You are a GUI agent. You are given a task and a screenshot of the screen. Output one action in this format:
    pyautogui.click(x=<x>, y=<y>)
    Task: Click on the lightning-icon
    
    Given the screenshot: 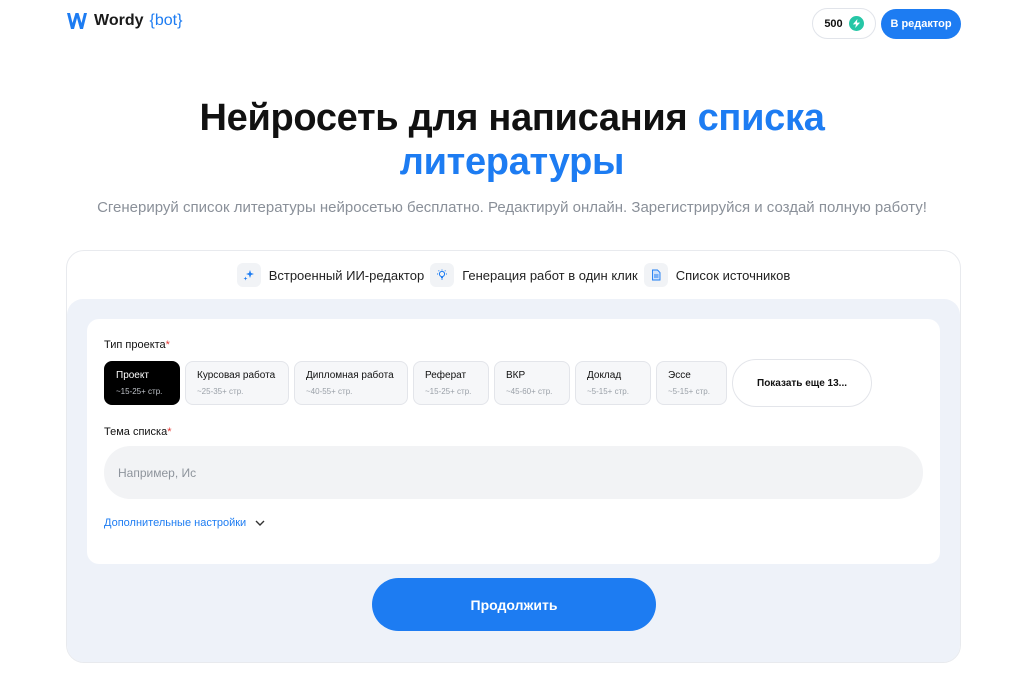 What is the action you would take?
    pyautogui.click(x=856, y=23)
    